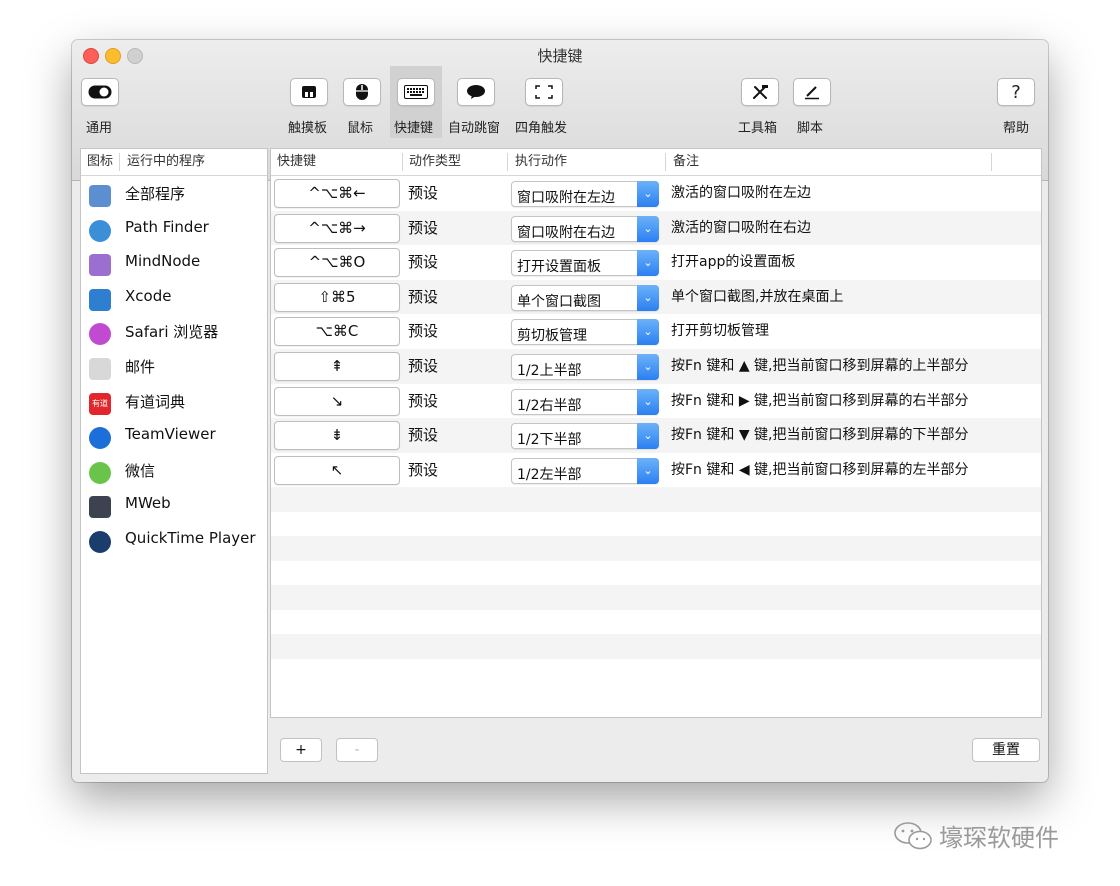  I want to click on table-row: ⇞ 预设 1/2上半部 ⌄ 按Fn 键和 ▲ 键,把当前窗口移到屏幕的上半部分, so click(656, 366).